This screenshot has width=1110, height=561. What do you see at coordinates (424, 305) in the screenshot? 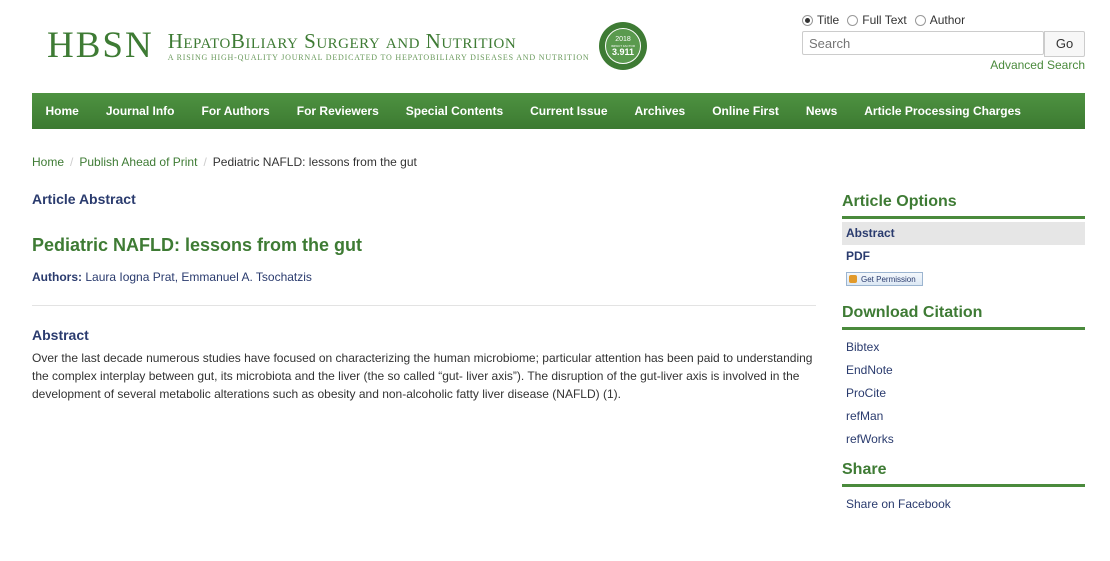
I see `divider` at bounding box center [424, 305].